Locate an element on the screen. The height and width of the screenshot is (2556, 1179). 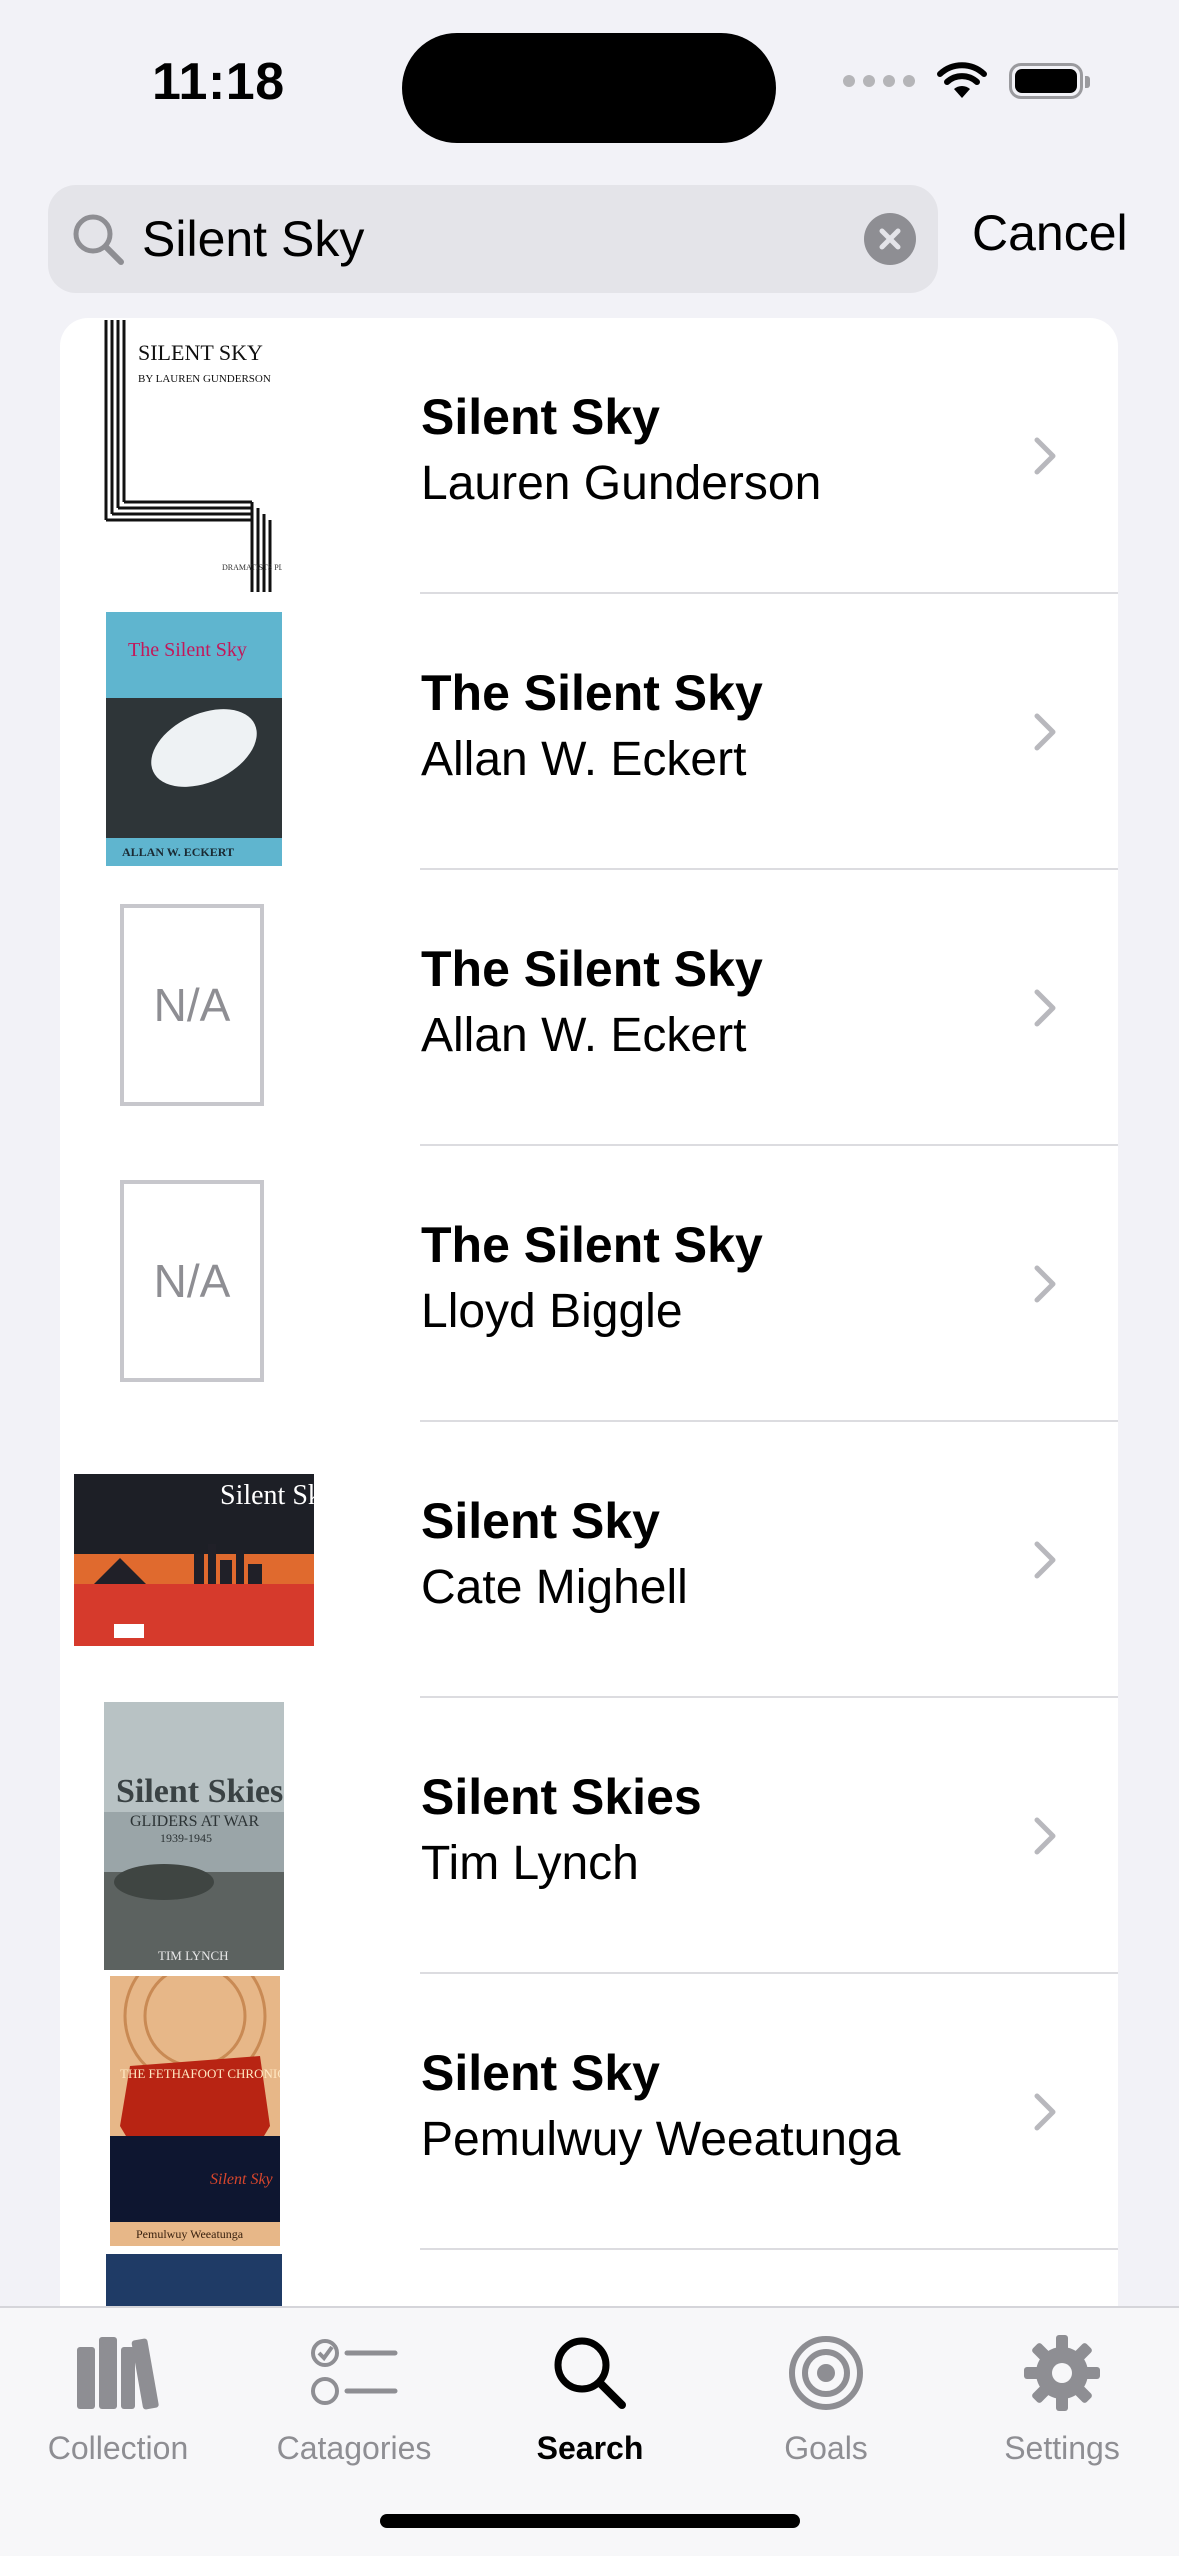
book-cover-image: Silent Sky is located at coordinates (194, 1560).